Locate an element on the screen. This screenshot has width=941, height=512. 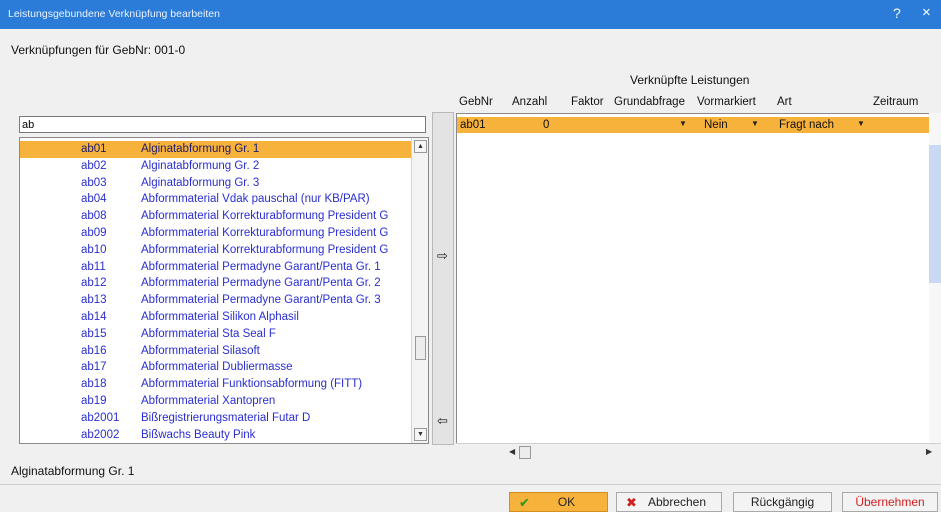
cell-anzahl: 0 is located at coordinates (546, 125).